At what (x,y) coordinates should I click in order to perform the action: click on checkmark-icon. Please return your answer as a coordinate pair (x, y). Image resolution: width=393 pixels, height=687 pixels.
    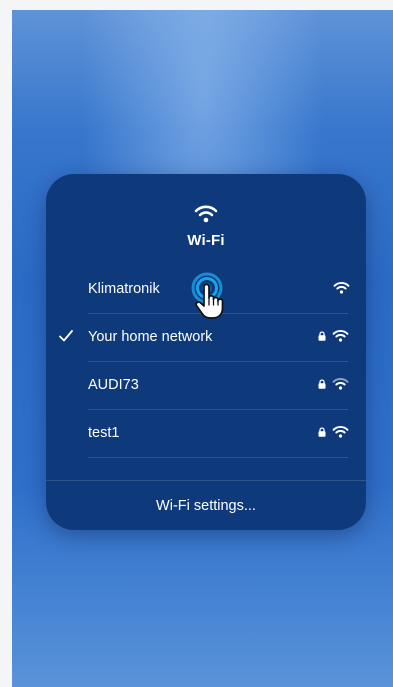
    Looking at the image, I should click on (66, 336).